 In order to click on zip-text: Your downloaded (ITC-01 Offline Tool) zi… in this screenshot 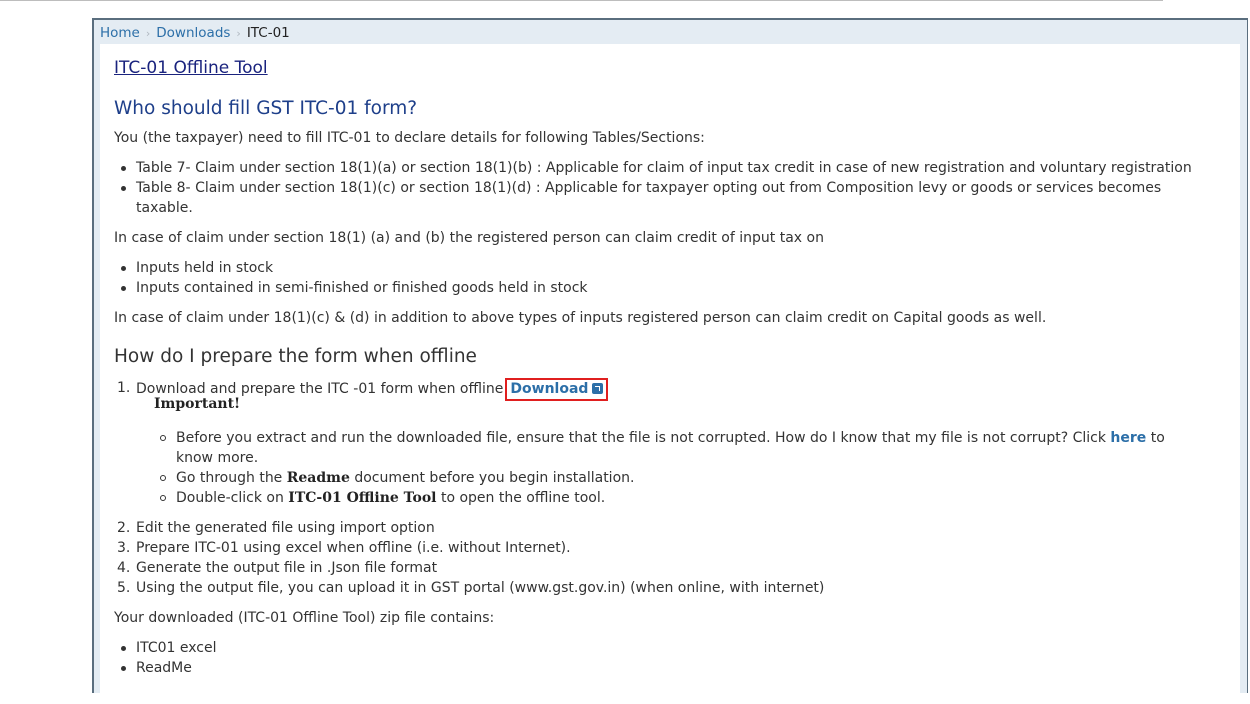, I will do `click(304, 618)`.